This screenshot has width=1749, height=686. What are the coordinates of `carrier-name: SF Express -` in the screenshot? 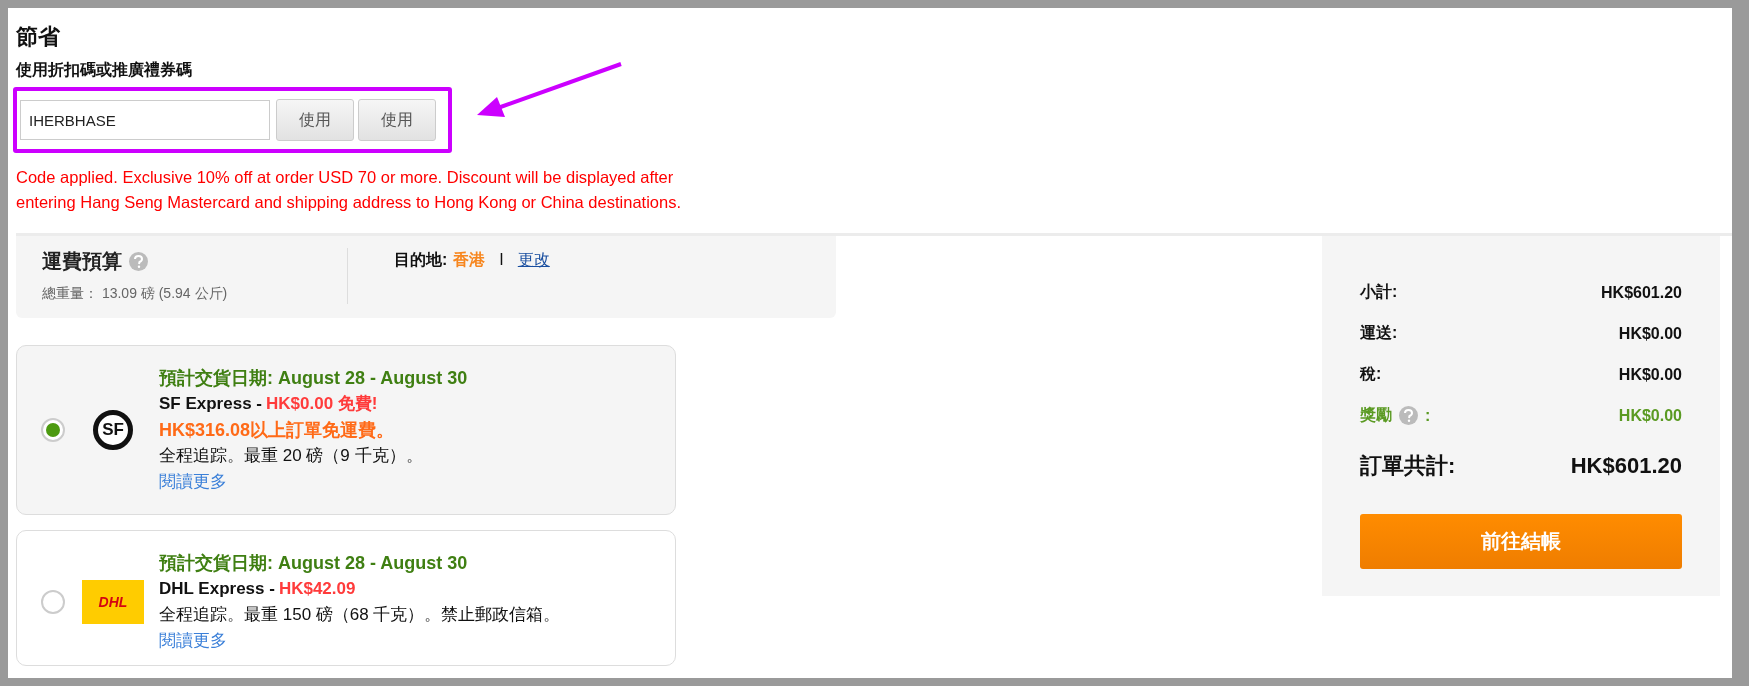 It's located at (210, 404).